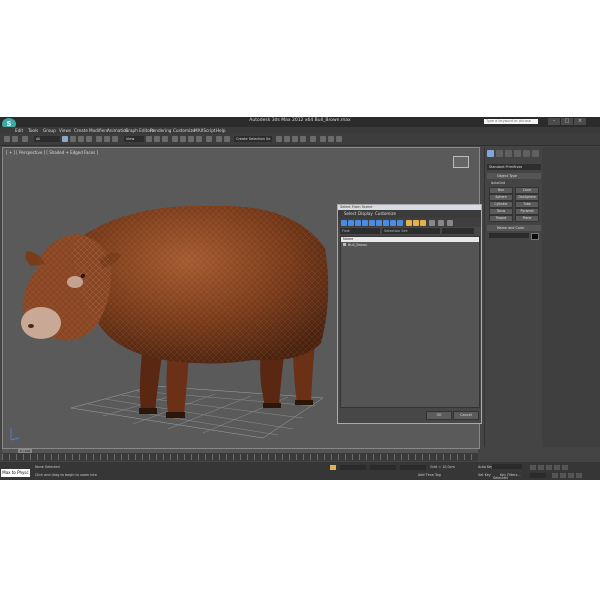 Image resolution: width=600 pixels, height=600 pixels. I want to click on zoom-icon, so click(555, 475).